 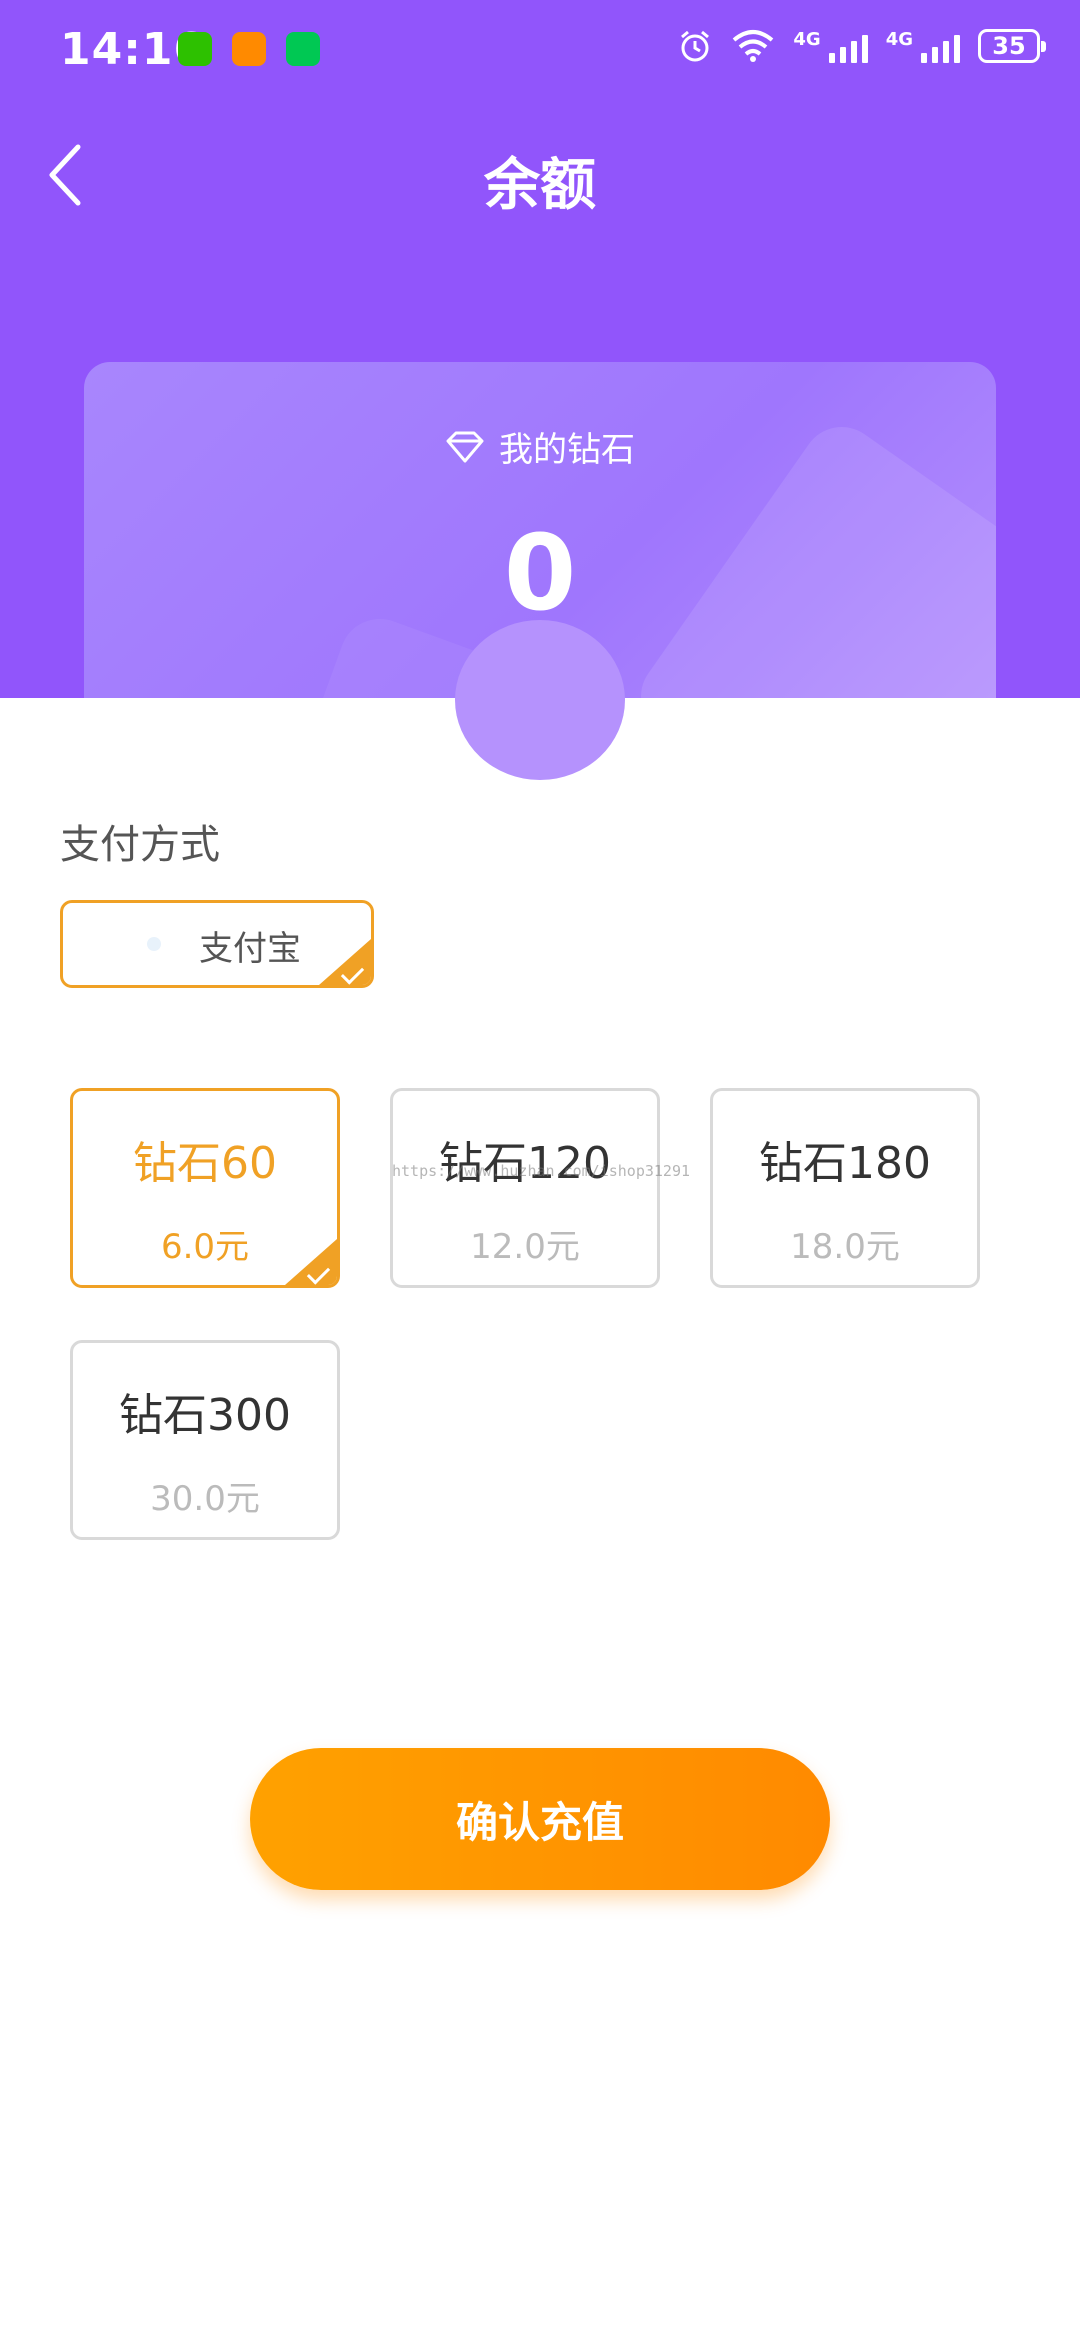 I want to click on package-name: 钻石180, so click(x=845, y=1163).